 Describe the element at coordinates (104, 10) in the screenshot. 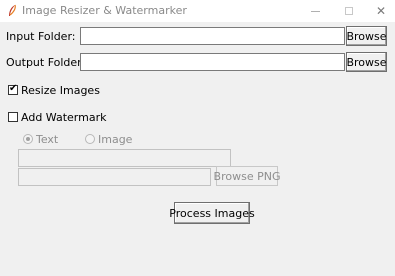

I see `window-title: Image Resizer & Watermarker` at that location.